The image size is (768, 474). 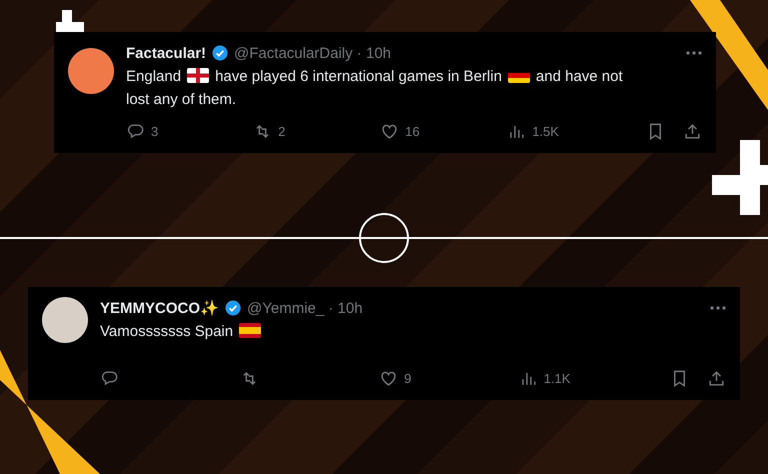 What do you see at coordinates (557, 378) in the screenshot?
I see `view-count: 1.1K` at bounding box center [557, 378].